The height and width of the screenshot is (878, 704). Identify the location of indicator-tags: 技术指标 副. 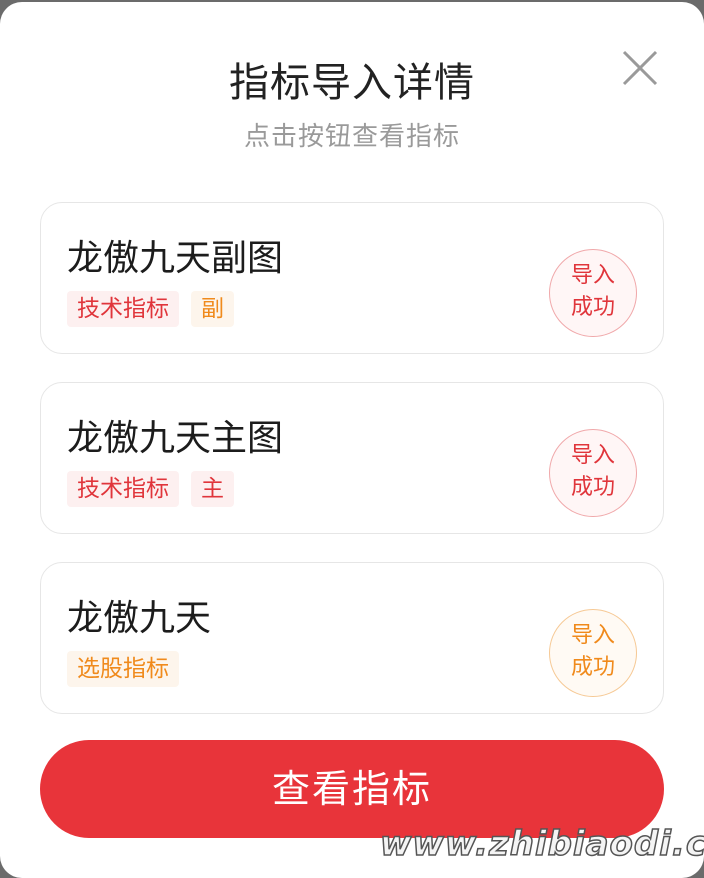
(156, 309).